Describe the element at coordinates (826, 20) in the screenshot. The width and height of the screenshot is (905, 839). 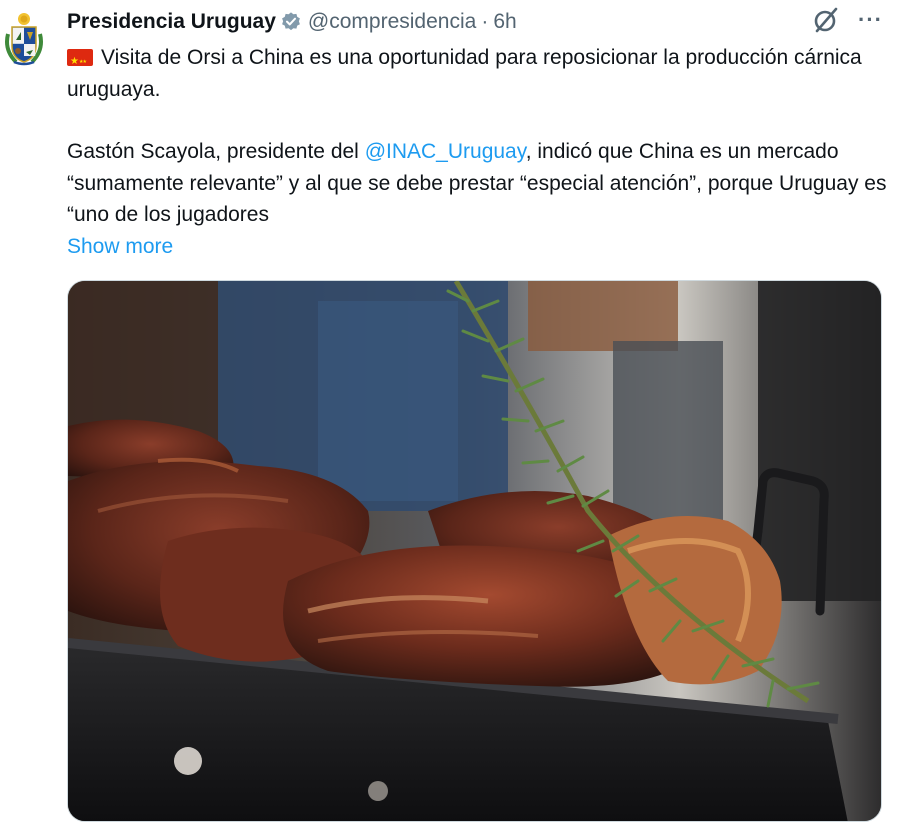
I see `grok-icon` at that location.